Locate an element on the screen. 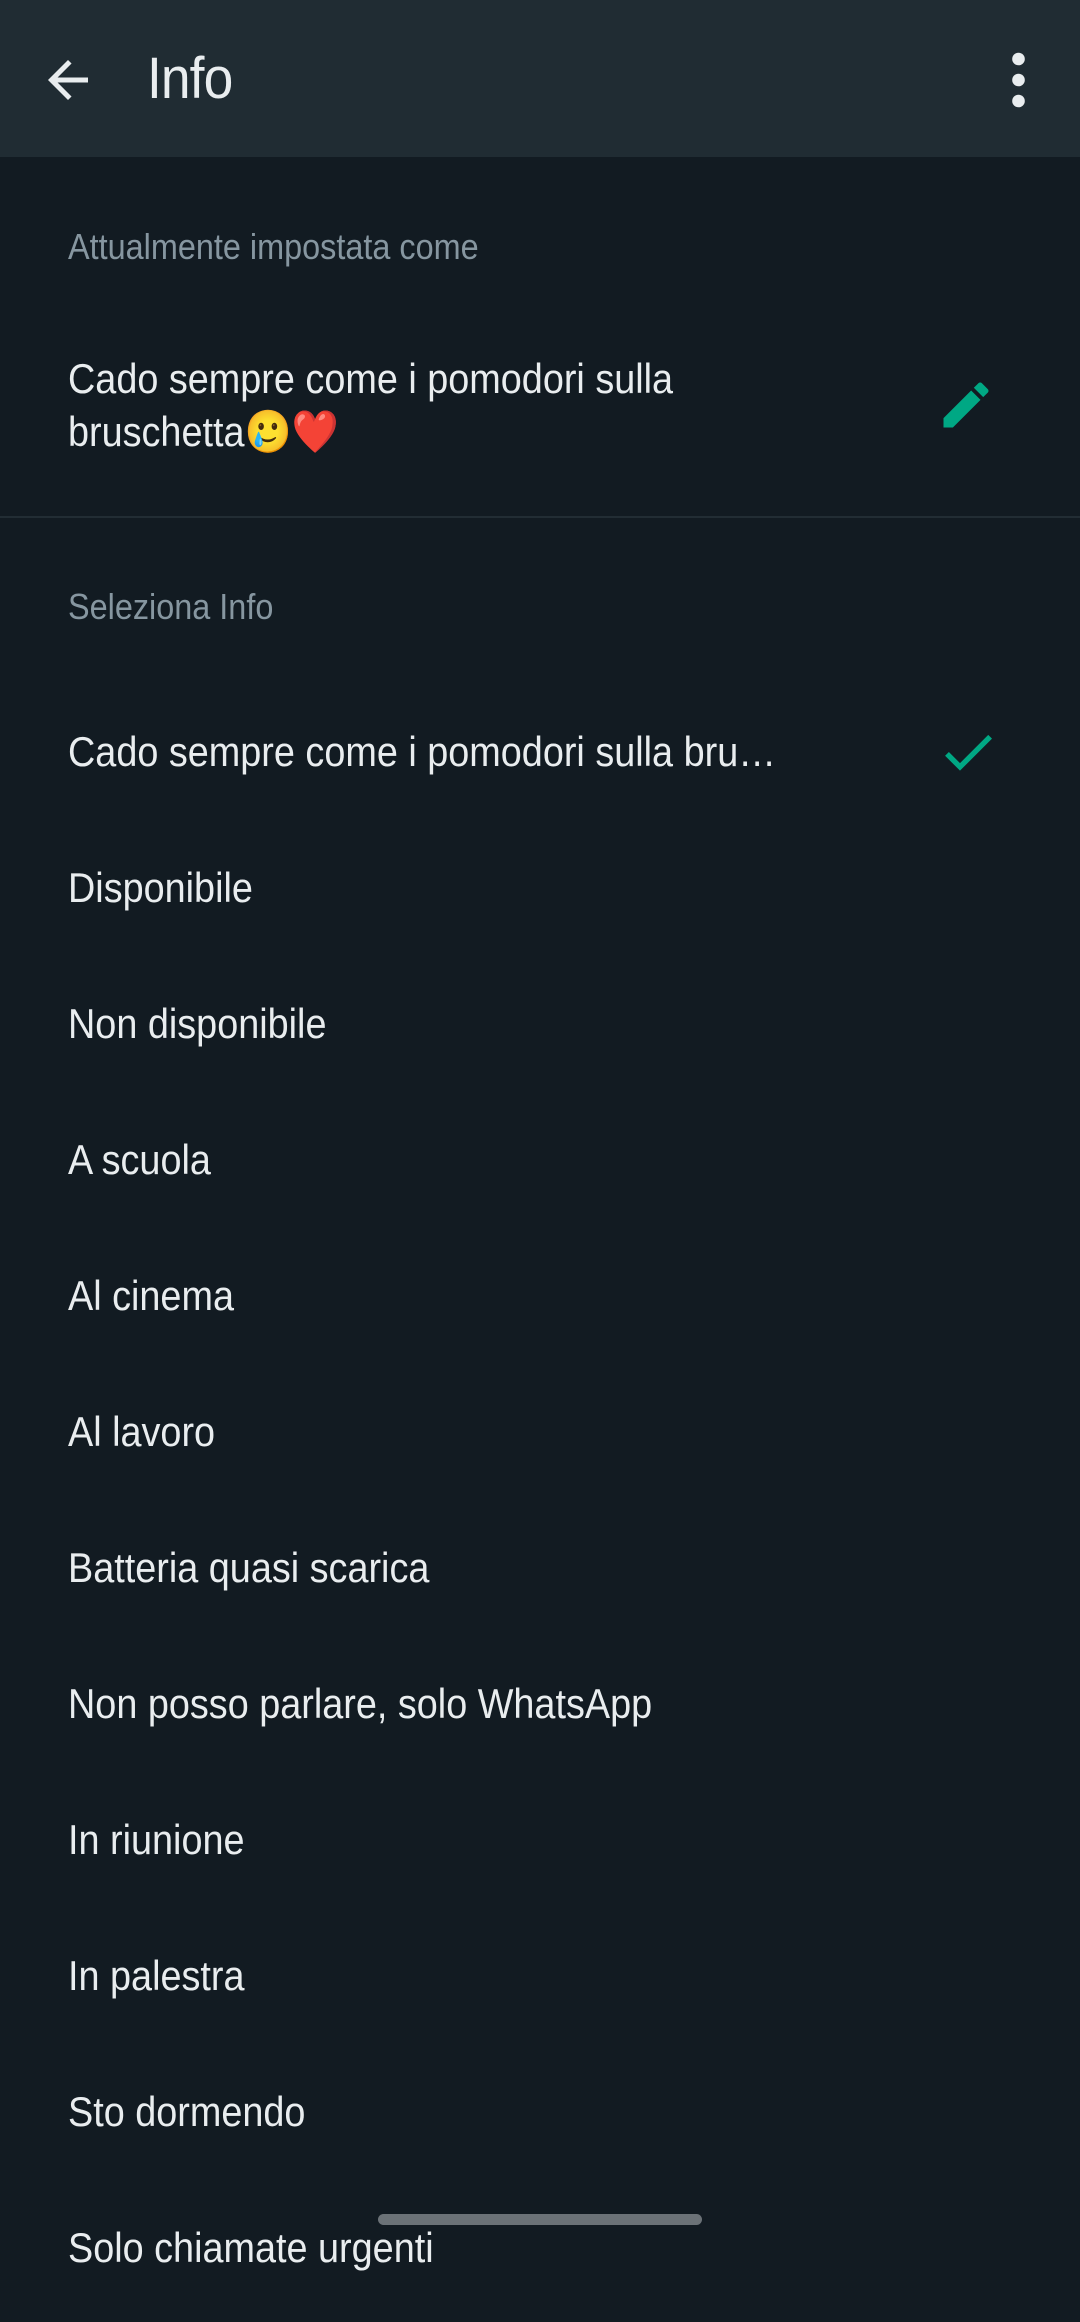 This screenshot has width=1080, height=2322. status-option: Disponibile is located at coordinates (540, 894).